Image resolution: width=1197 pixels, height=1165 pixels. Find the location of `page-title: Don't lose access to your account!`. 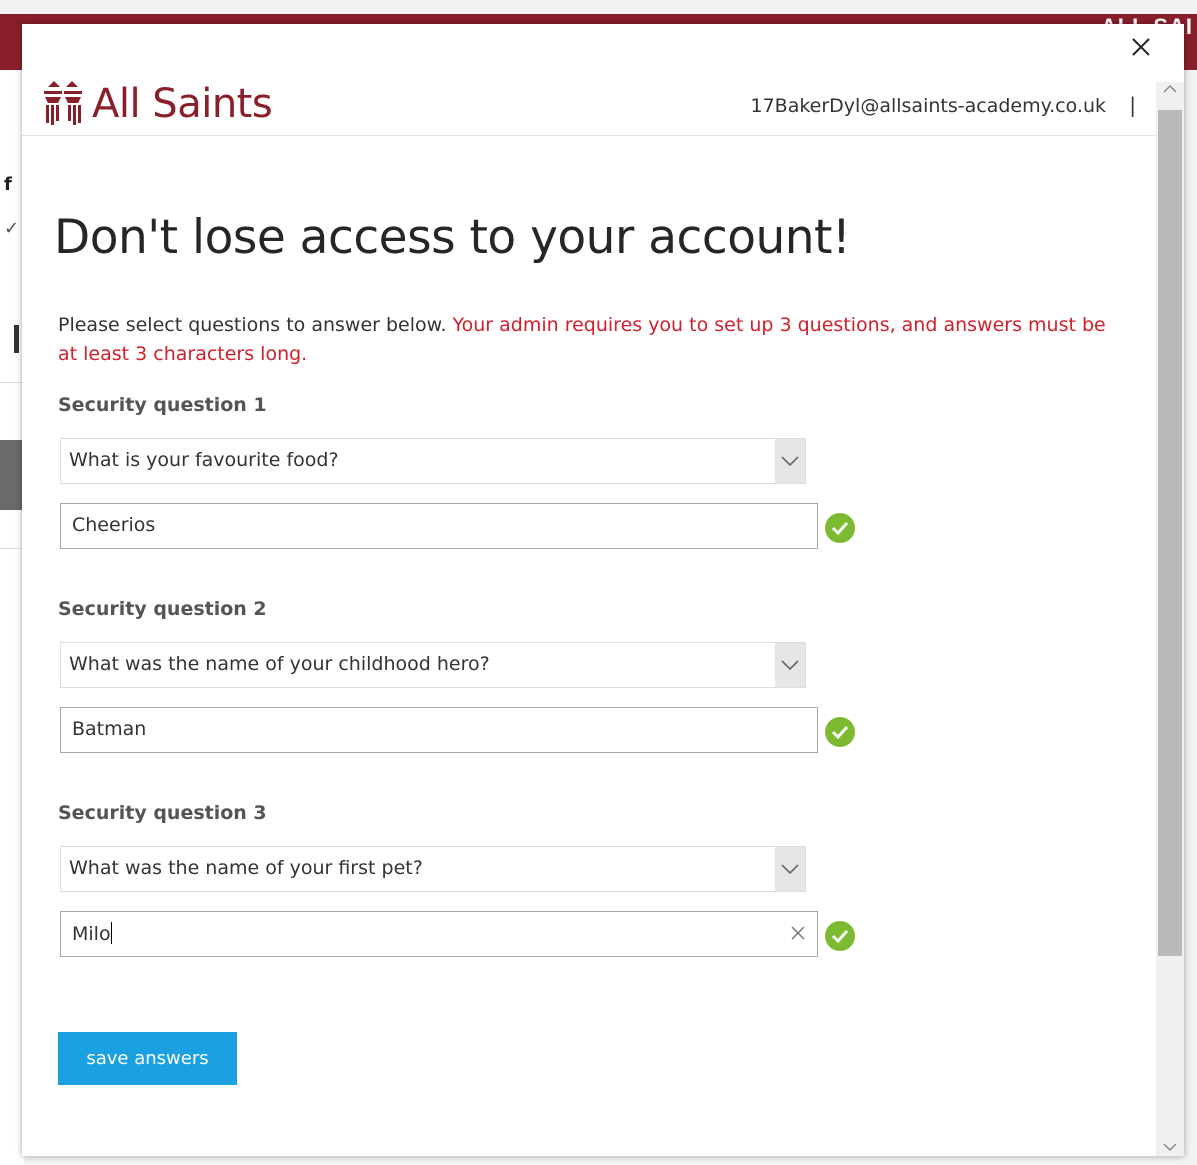

page-title: Don't lose access to your account! is located at coordinates (452, 237).